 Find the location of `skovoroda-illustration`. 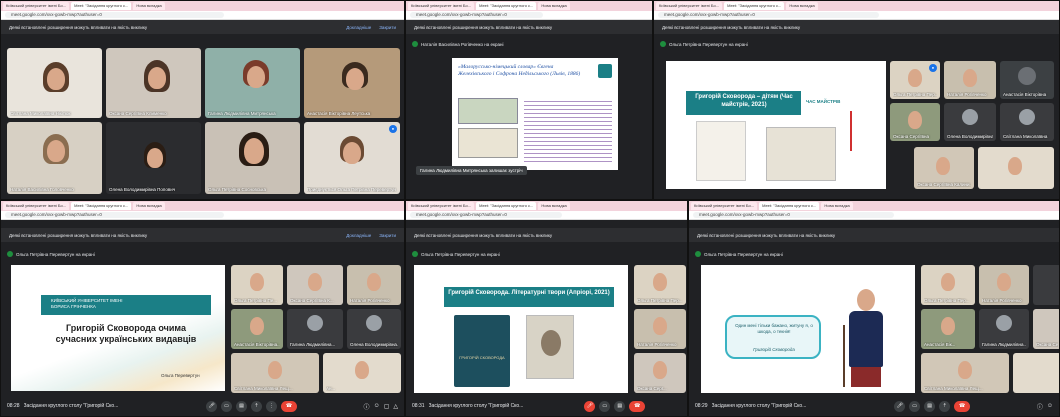

skovoroda-illustration is located at coordinates (866, 337).